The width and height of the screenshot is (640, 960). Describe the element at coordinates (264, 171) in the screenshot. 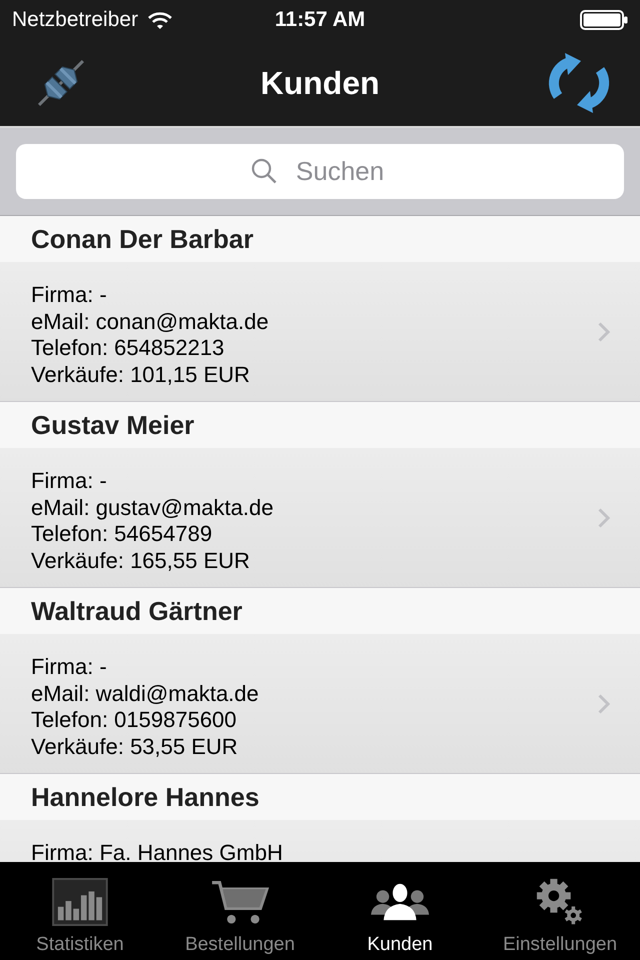

I see `search-icon` at that location.